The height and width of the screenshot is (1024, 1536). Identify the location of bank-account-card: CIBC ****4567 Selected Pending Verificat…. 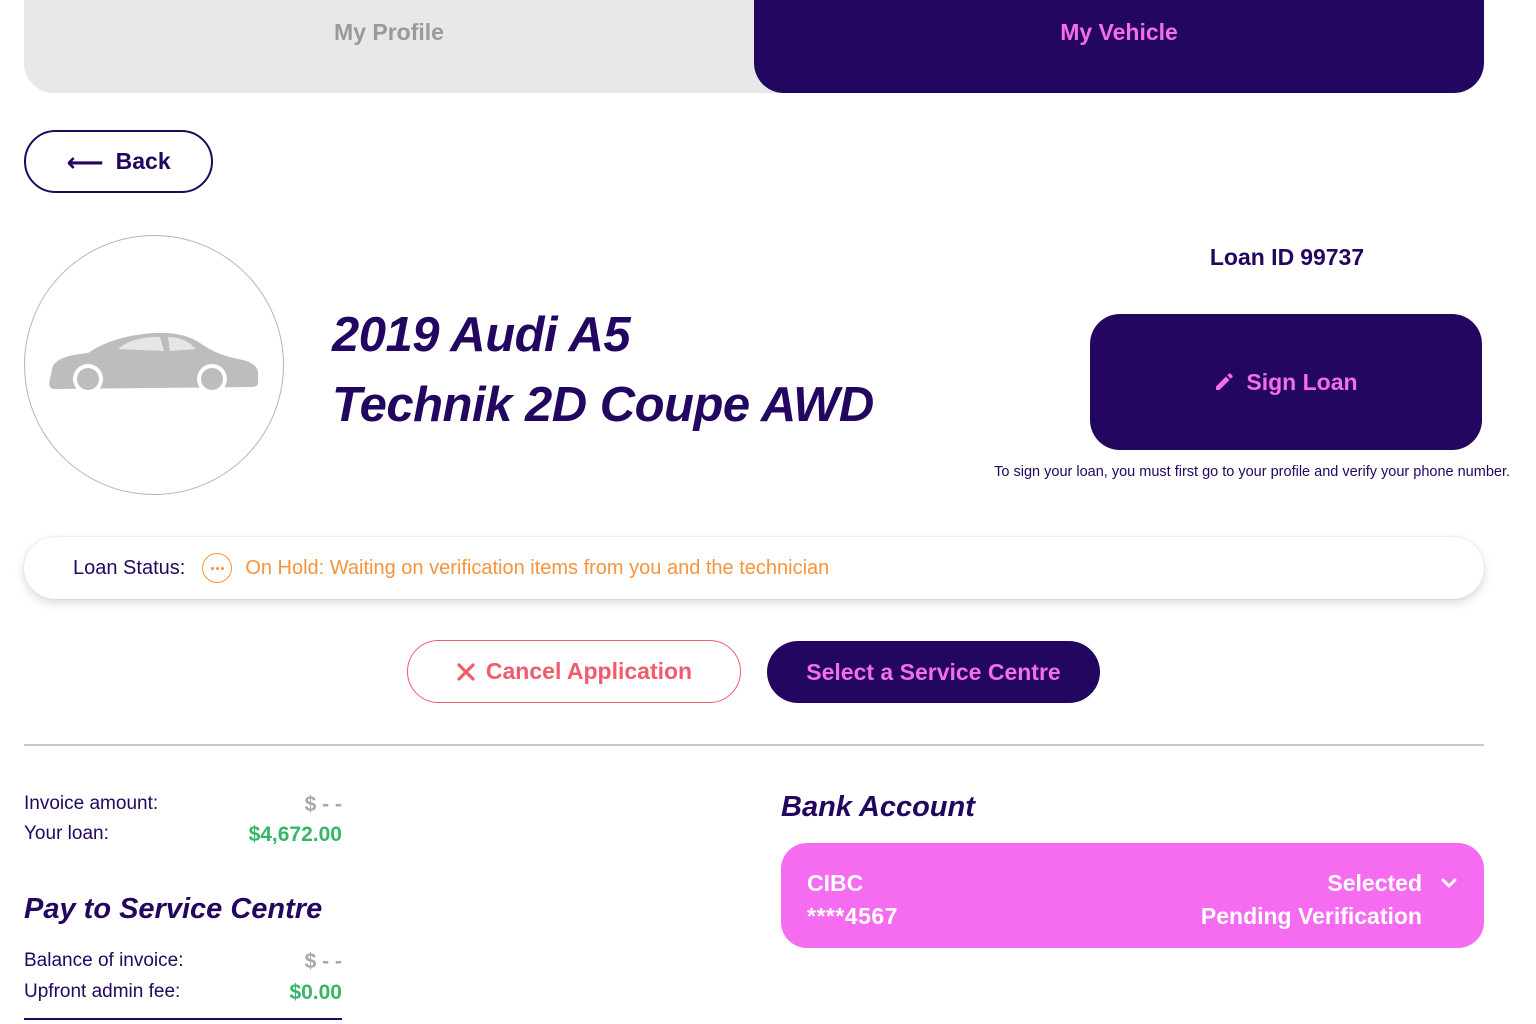
(1132, 895).